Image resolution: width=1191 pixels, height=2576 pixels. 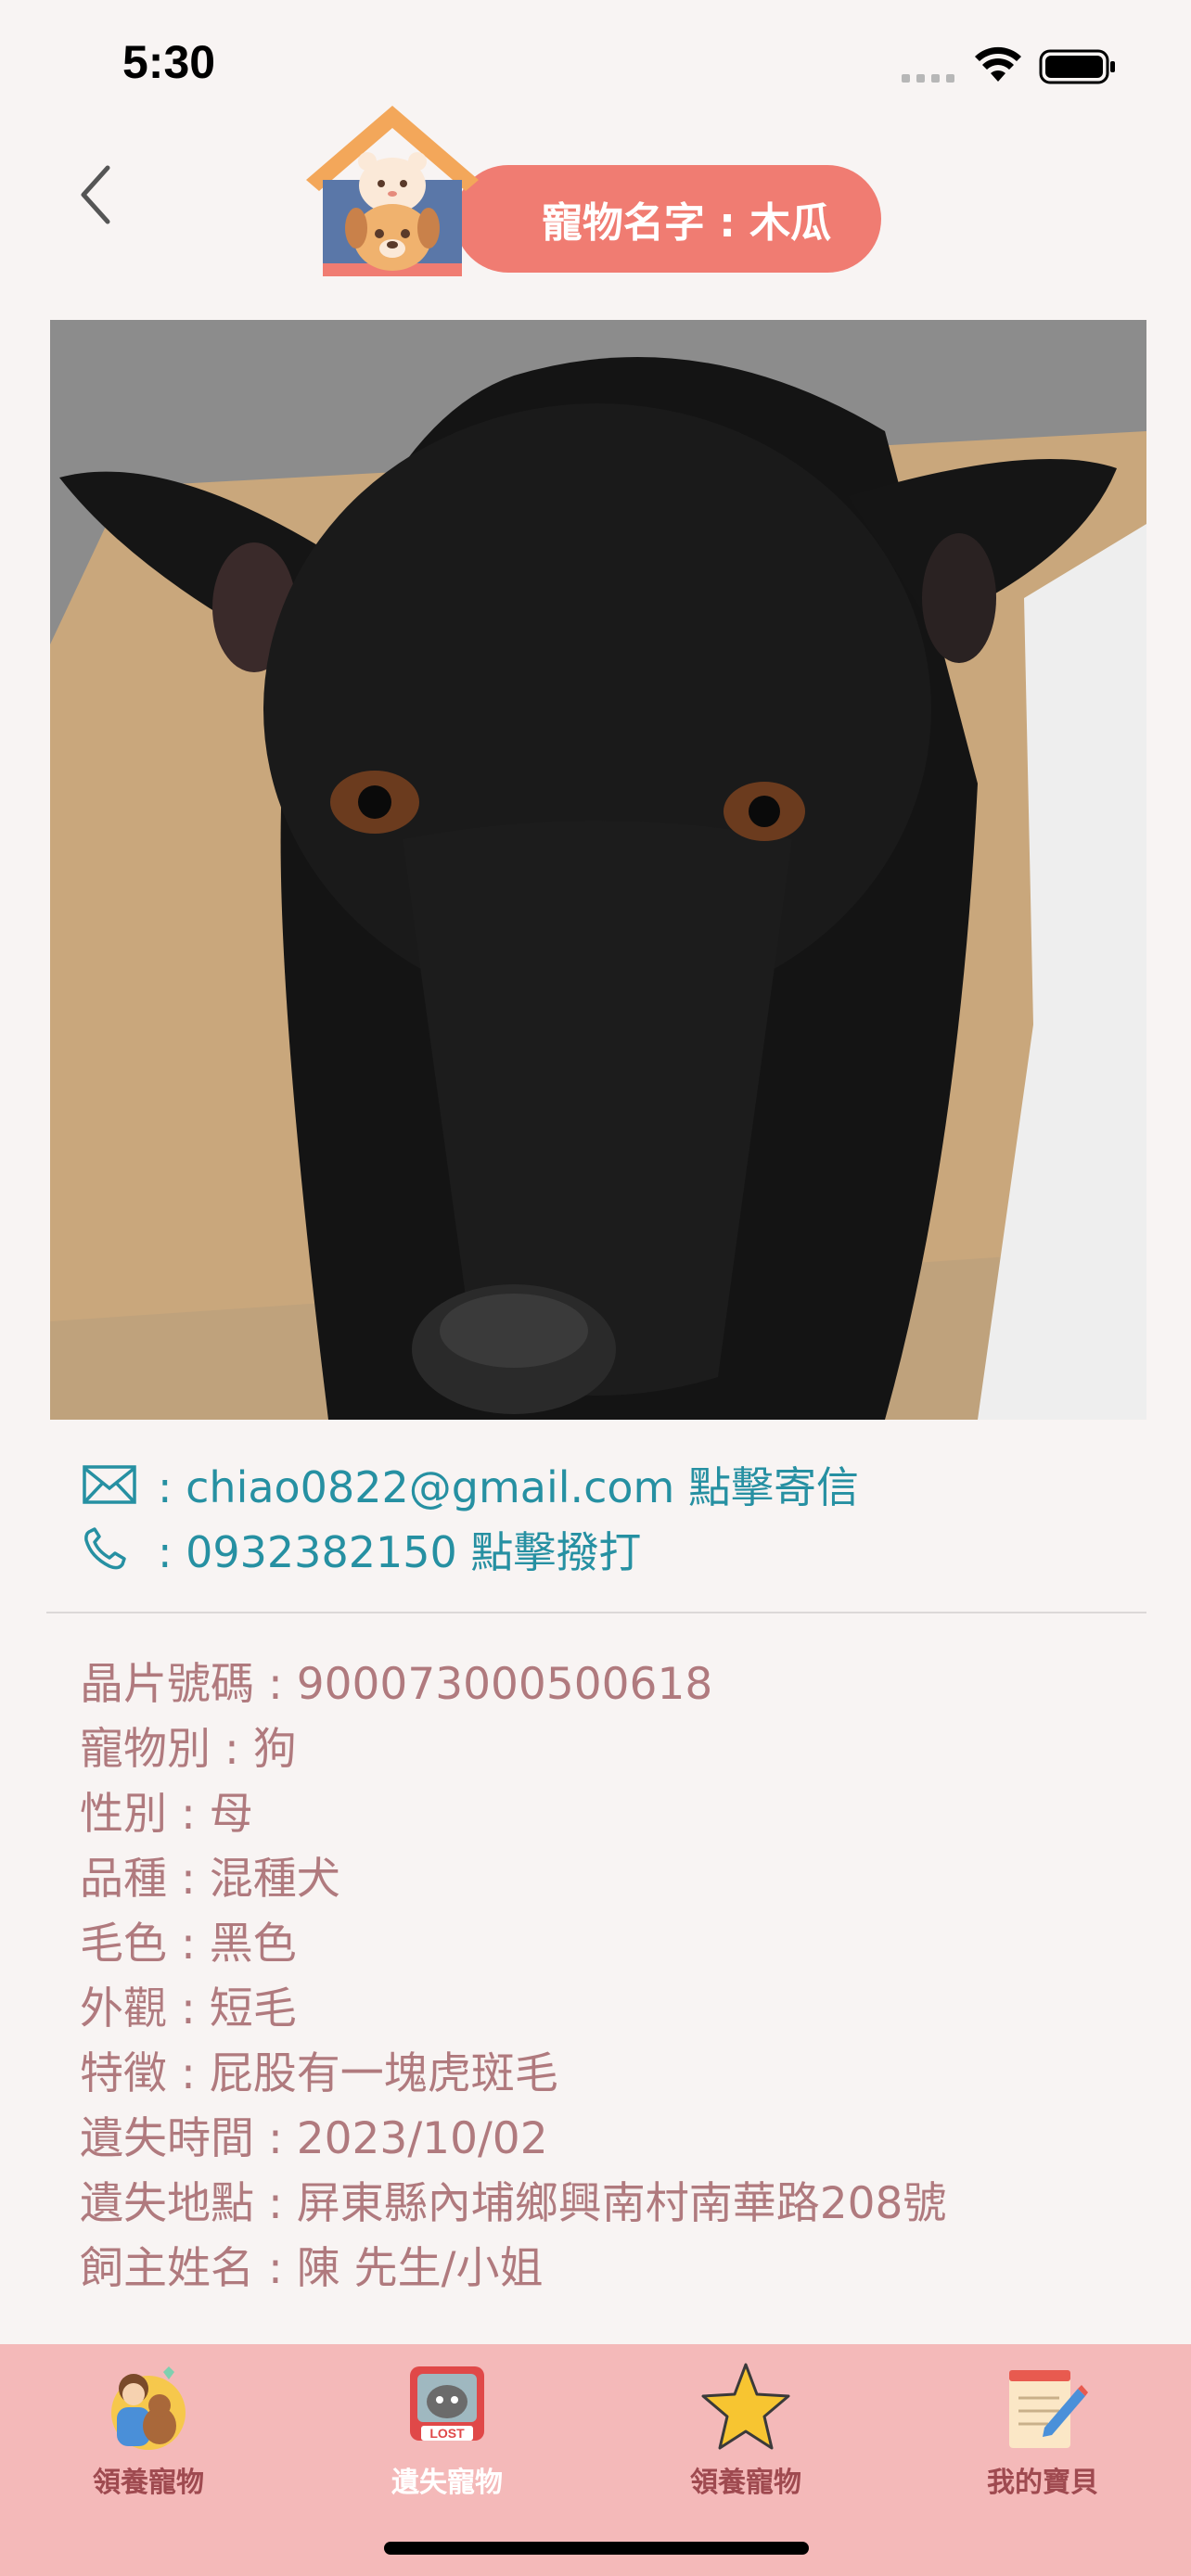 What do you see at coordinates (105, 1548) in the screenshot?
I see `phone-icon` at bounding box center [105, 1548].